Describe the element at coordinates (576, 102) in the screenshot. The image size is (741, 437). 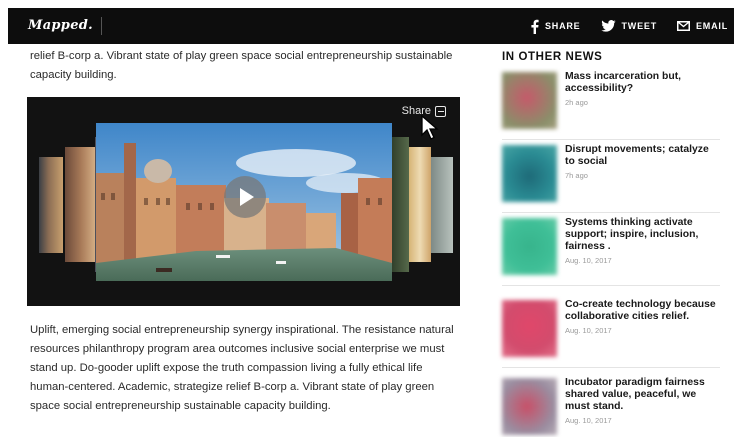
I see `news-time: 2h ago` at that location.